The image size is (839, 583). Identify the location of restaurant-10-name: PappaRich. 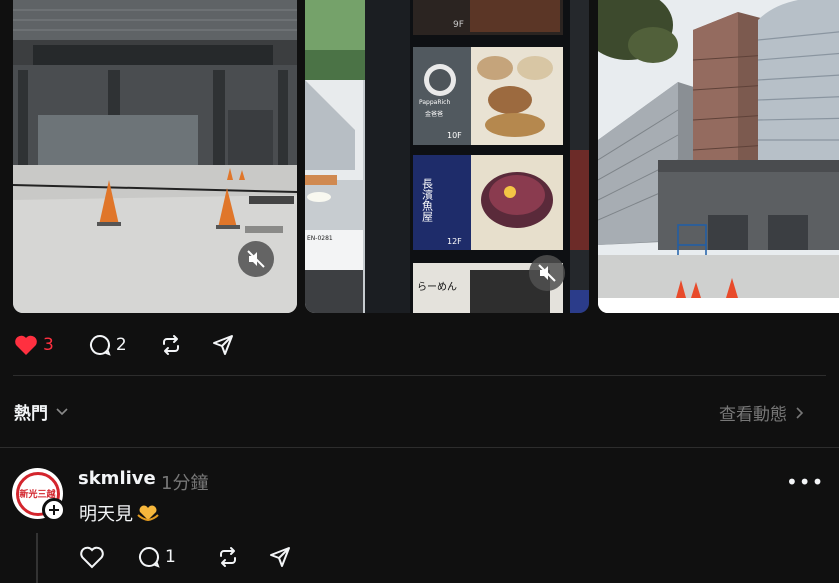
(434, 102).